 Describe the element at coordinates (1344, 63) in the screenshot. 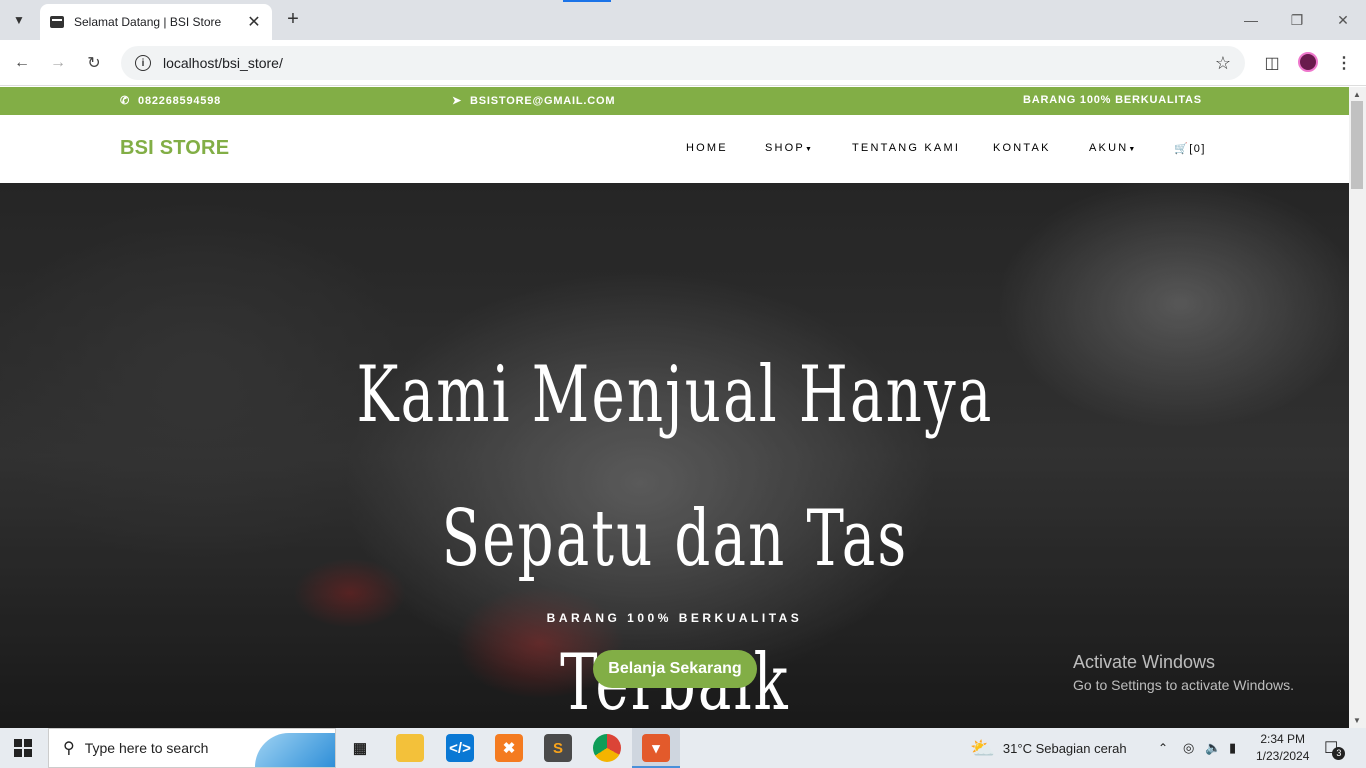

I see `menu-kebab-icon: ⋮` at that location.